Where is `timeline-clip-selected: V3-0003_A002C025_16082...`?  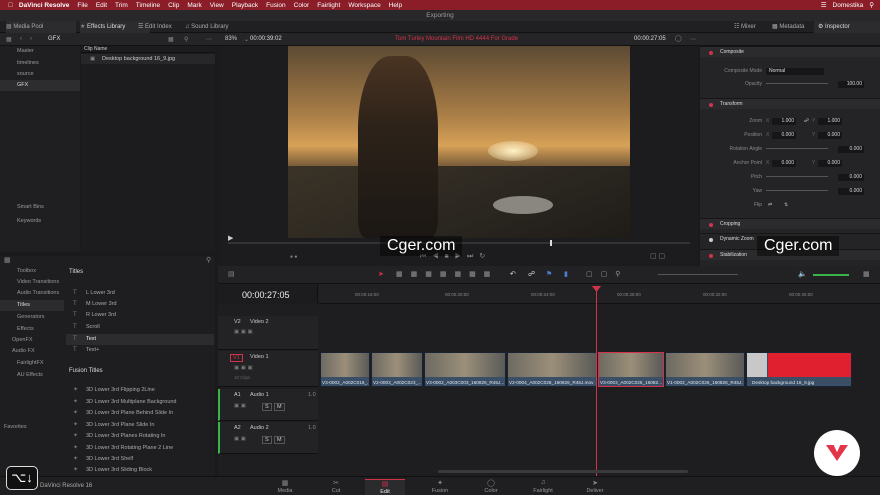
timeline-clip-selected: V3-0003_A002C025_16082... is located at coordinates (631, 369).